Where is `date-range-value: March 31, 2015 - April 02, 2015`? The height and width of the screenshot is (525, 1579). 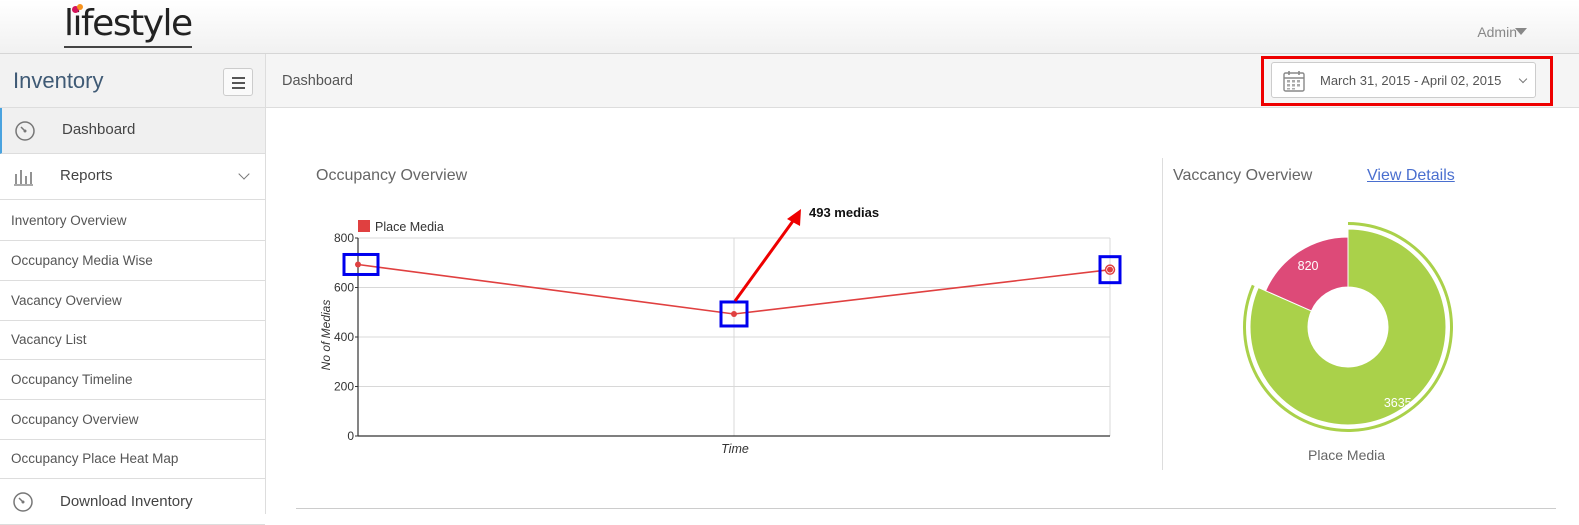 date-range-value: March 31, 2015 - April 02, 2015 is located at coordinates (1411, 80).